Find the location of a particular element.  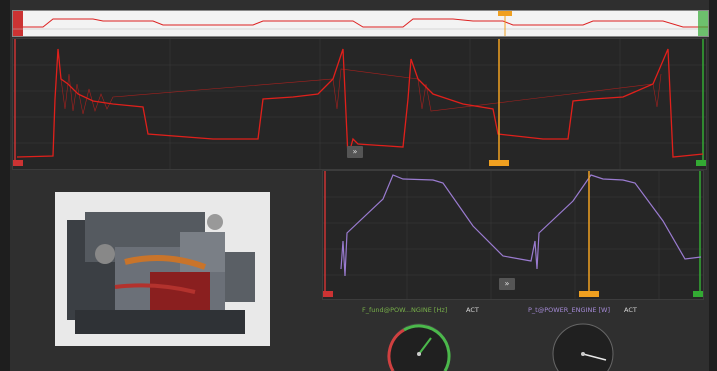

overview-trace is located at coordinates (360, 23).